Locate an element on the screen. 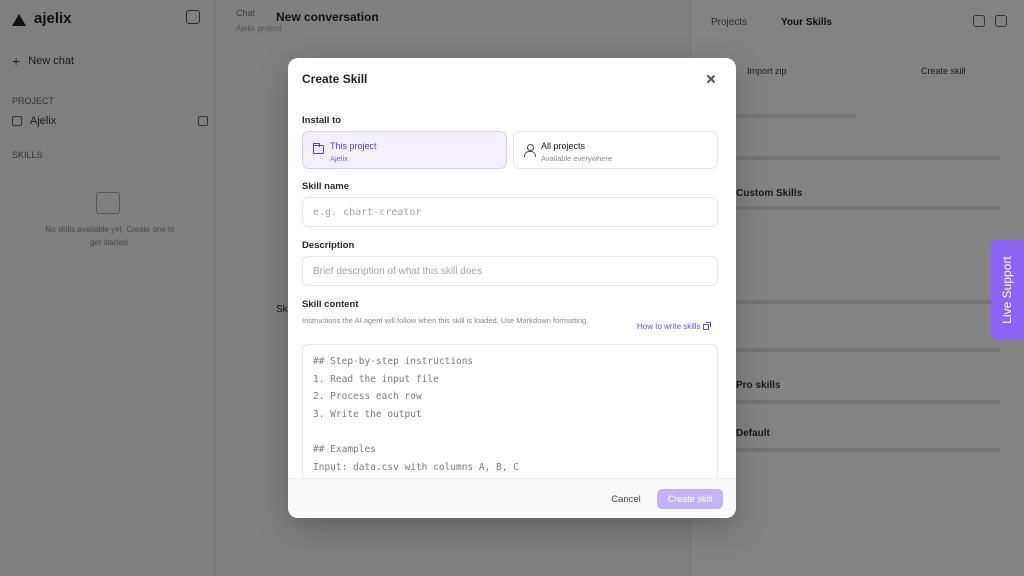 The image size is (1024, 576). folder-icon is located at coordinates (318, 148).